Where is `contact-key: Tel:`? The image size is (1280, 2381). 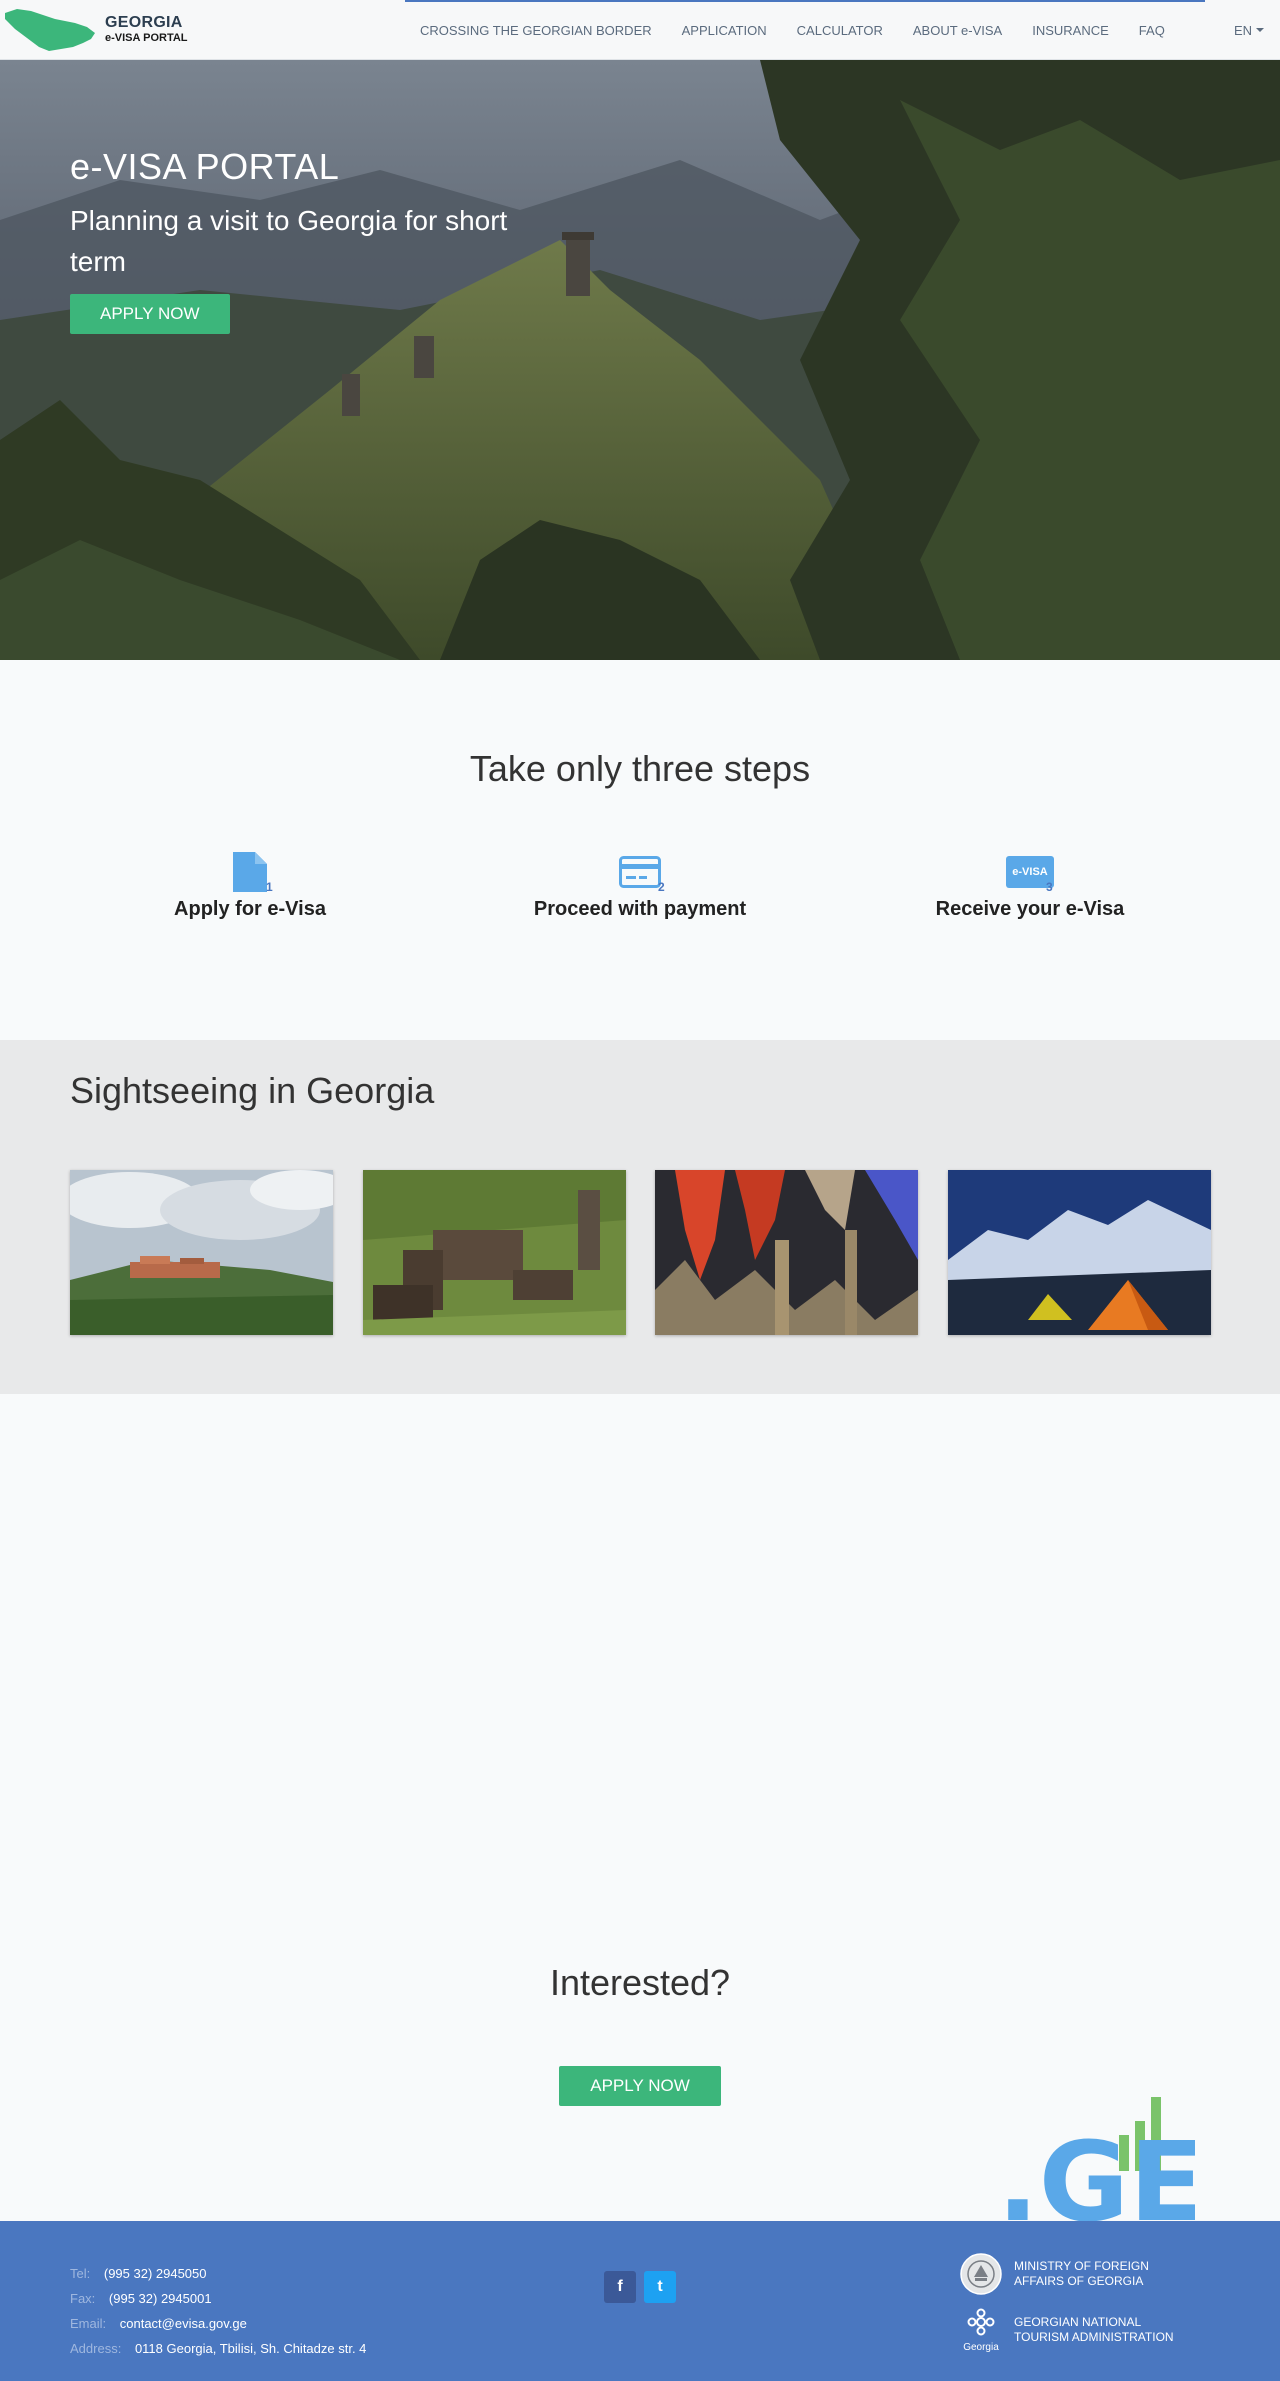
contact-key: Tel: is located at coordinates (80, 2273).